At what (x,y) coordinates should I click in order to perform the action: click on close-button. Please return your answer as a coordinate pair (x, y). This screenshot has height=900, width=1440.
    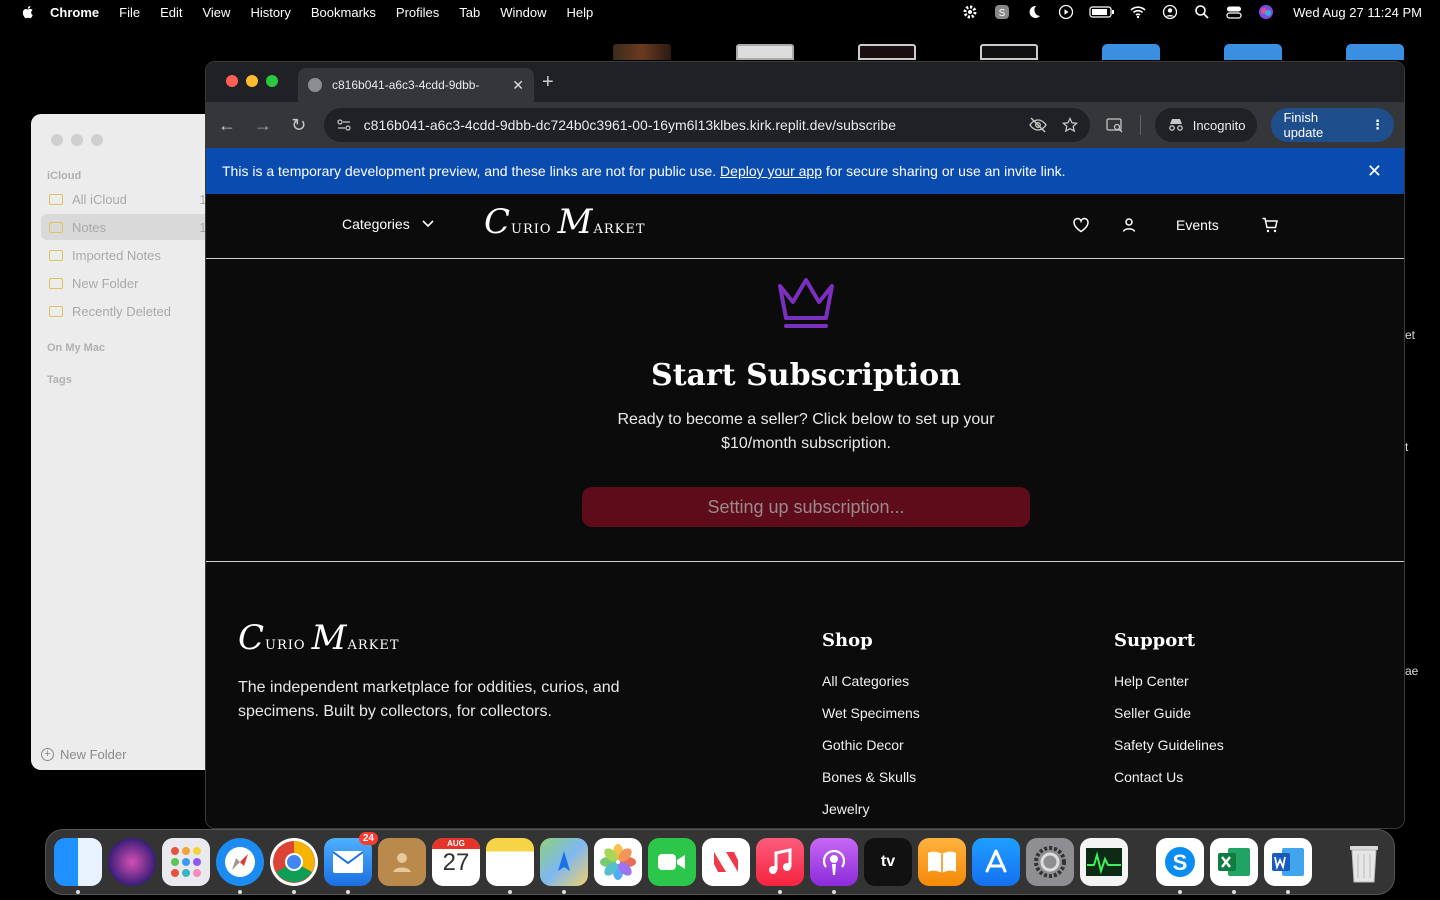
    Looking at the image, I should click on (57, 140).